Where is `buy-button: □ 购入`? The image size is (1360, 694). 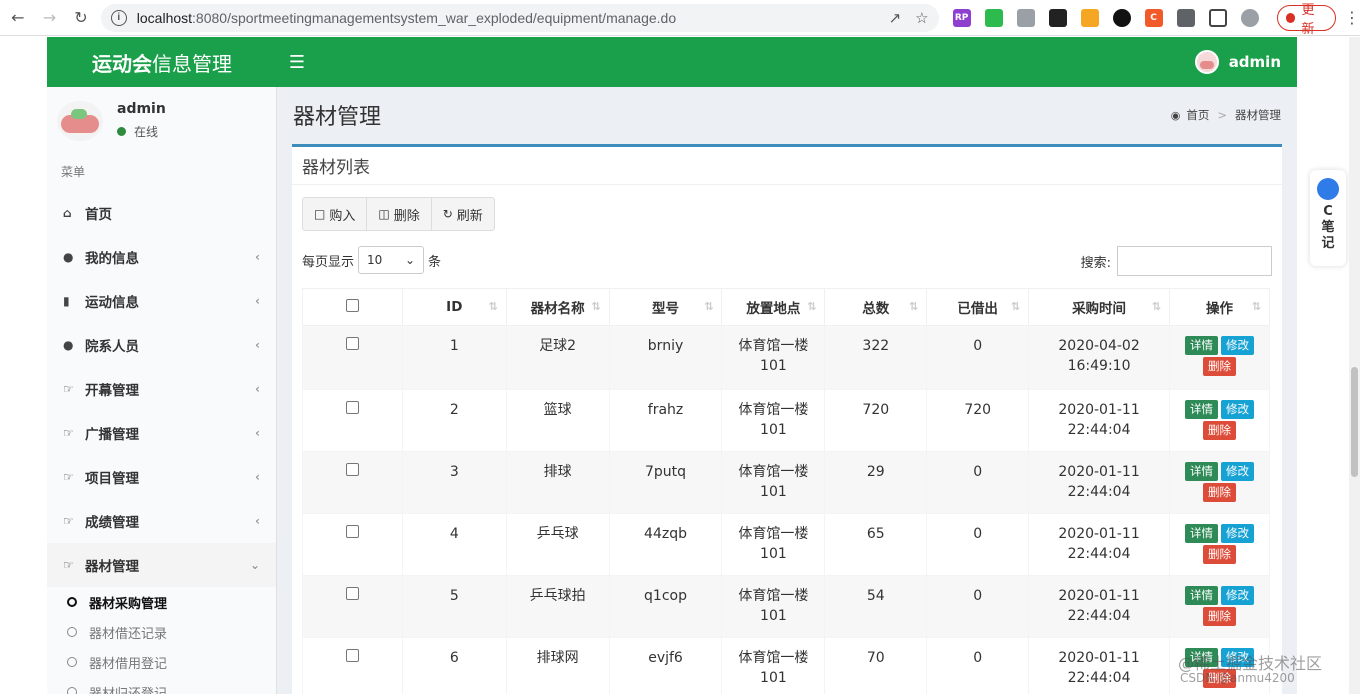
buy-button: □ 购入 is located at coordinates (335, 214).